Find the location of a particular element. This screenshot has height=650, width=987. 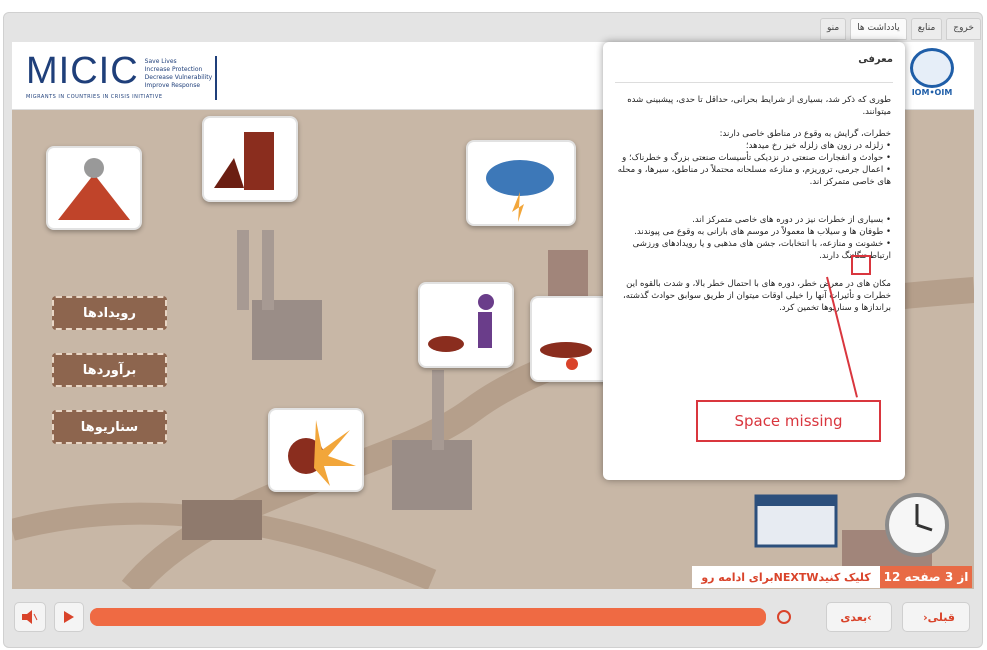

volcano-icon is located at coordinates (94, 189).